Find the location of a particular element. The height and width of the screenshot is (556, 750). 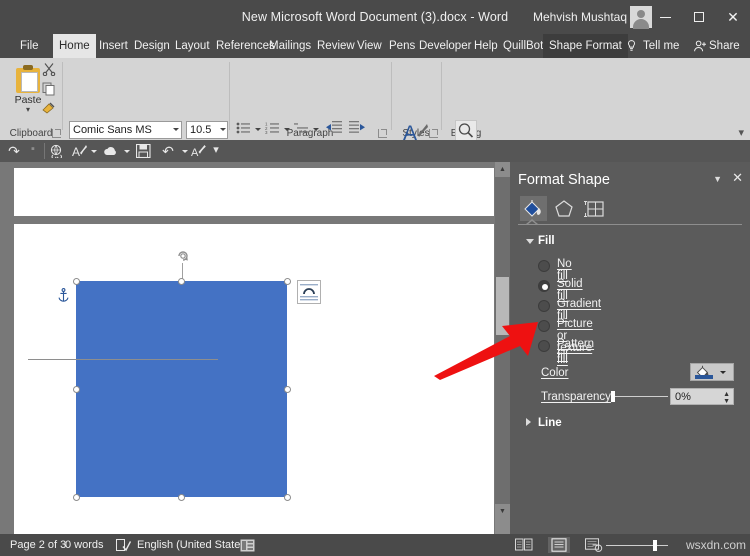

fill-color-swatch is located at coordinates (704, 377).